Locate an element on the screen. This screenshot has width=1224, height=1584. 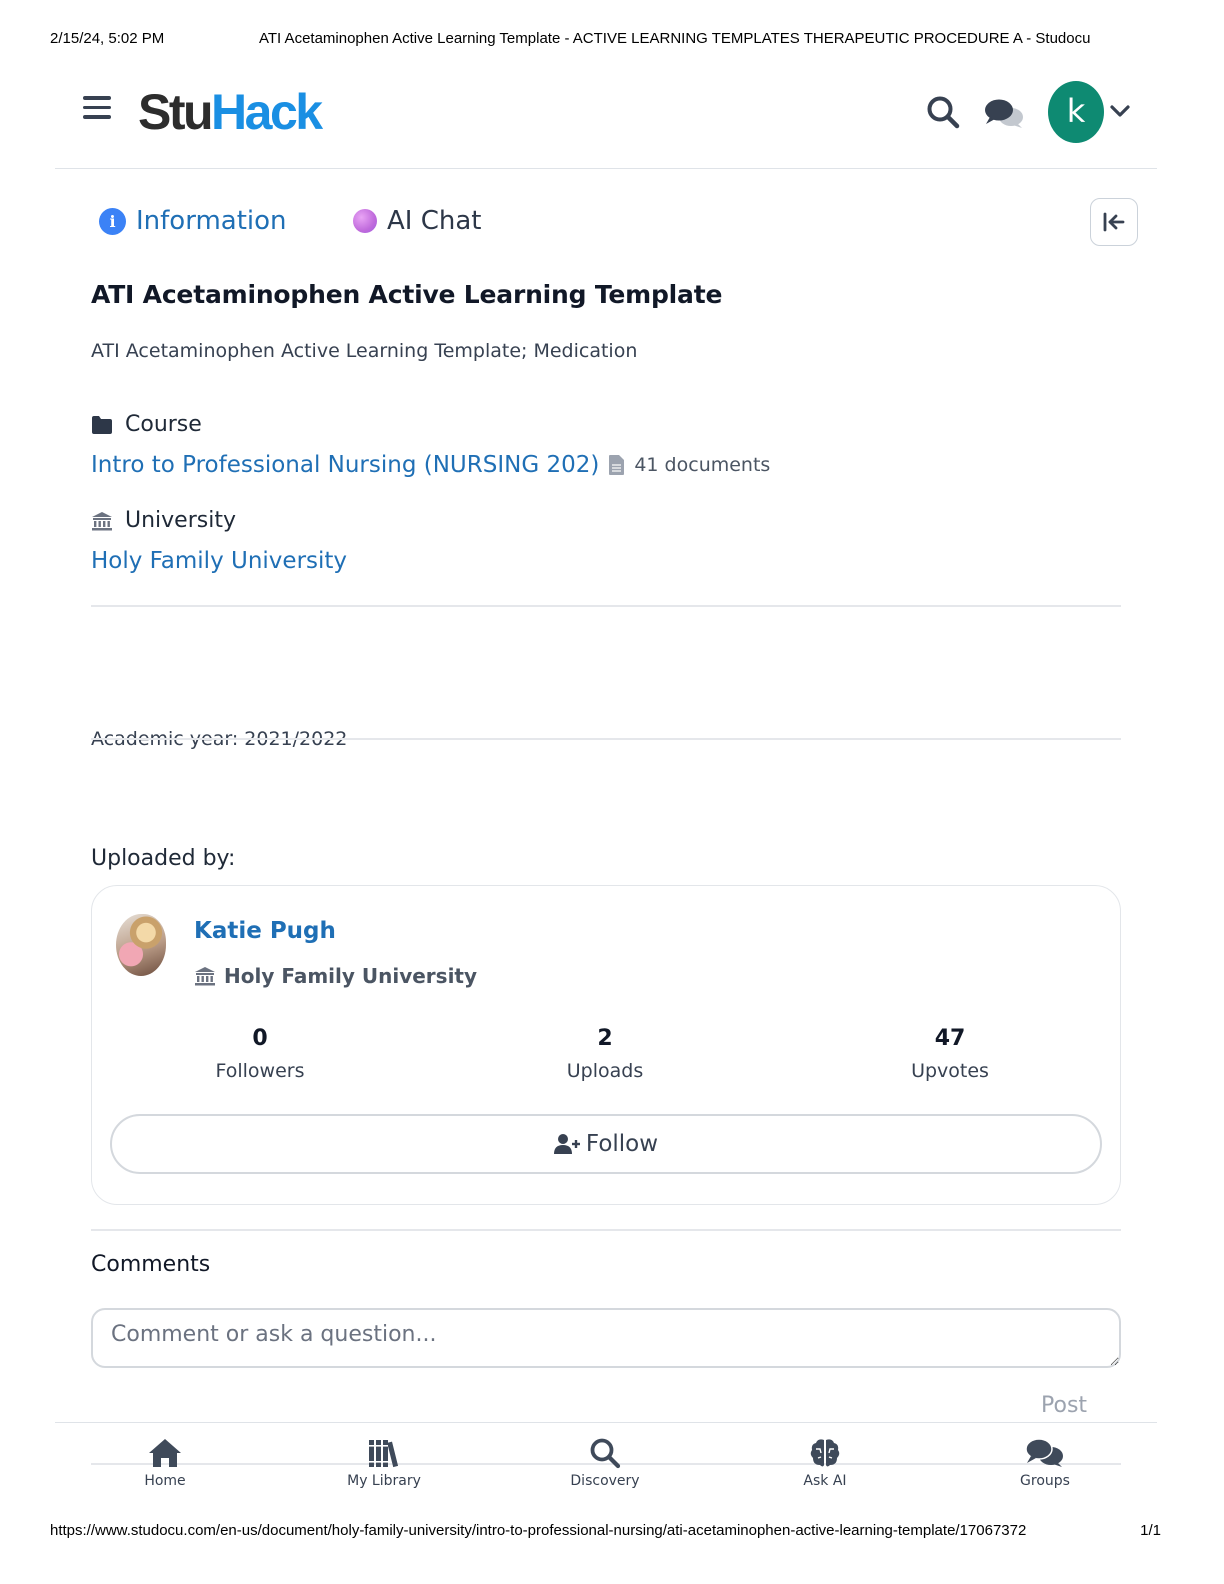
hamburger-icon is located at coordinates (97, 98).